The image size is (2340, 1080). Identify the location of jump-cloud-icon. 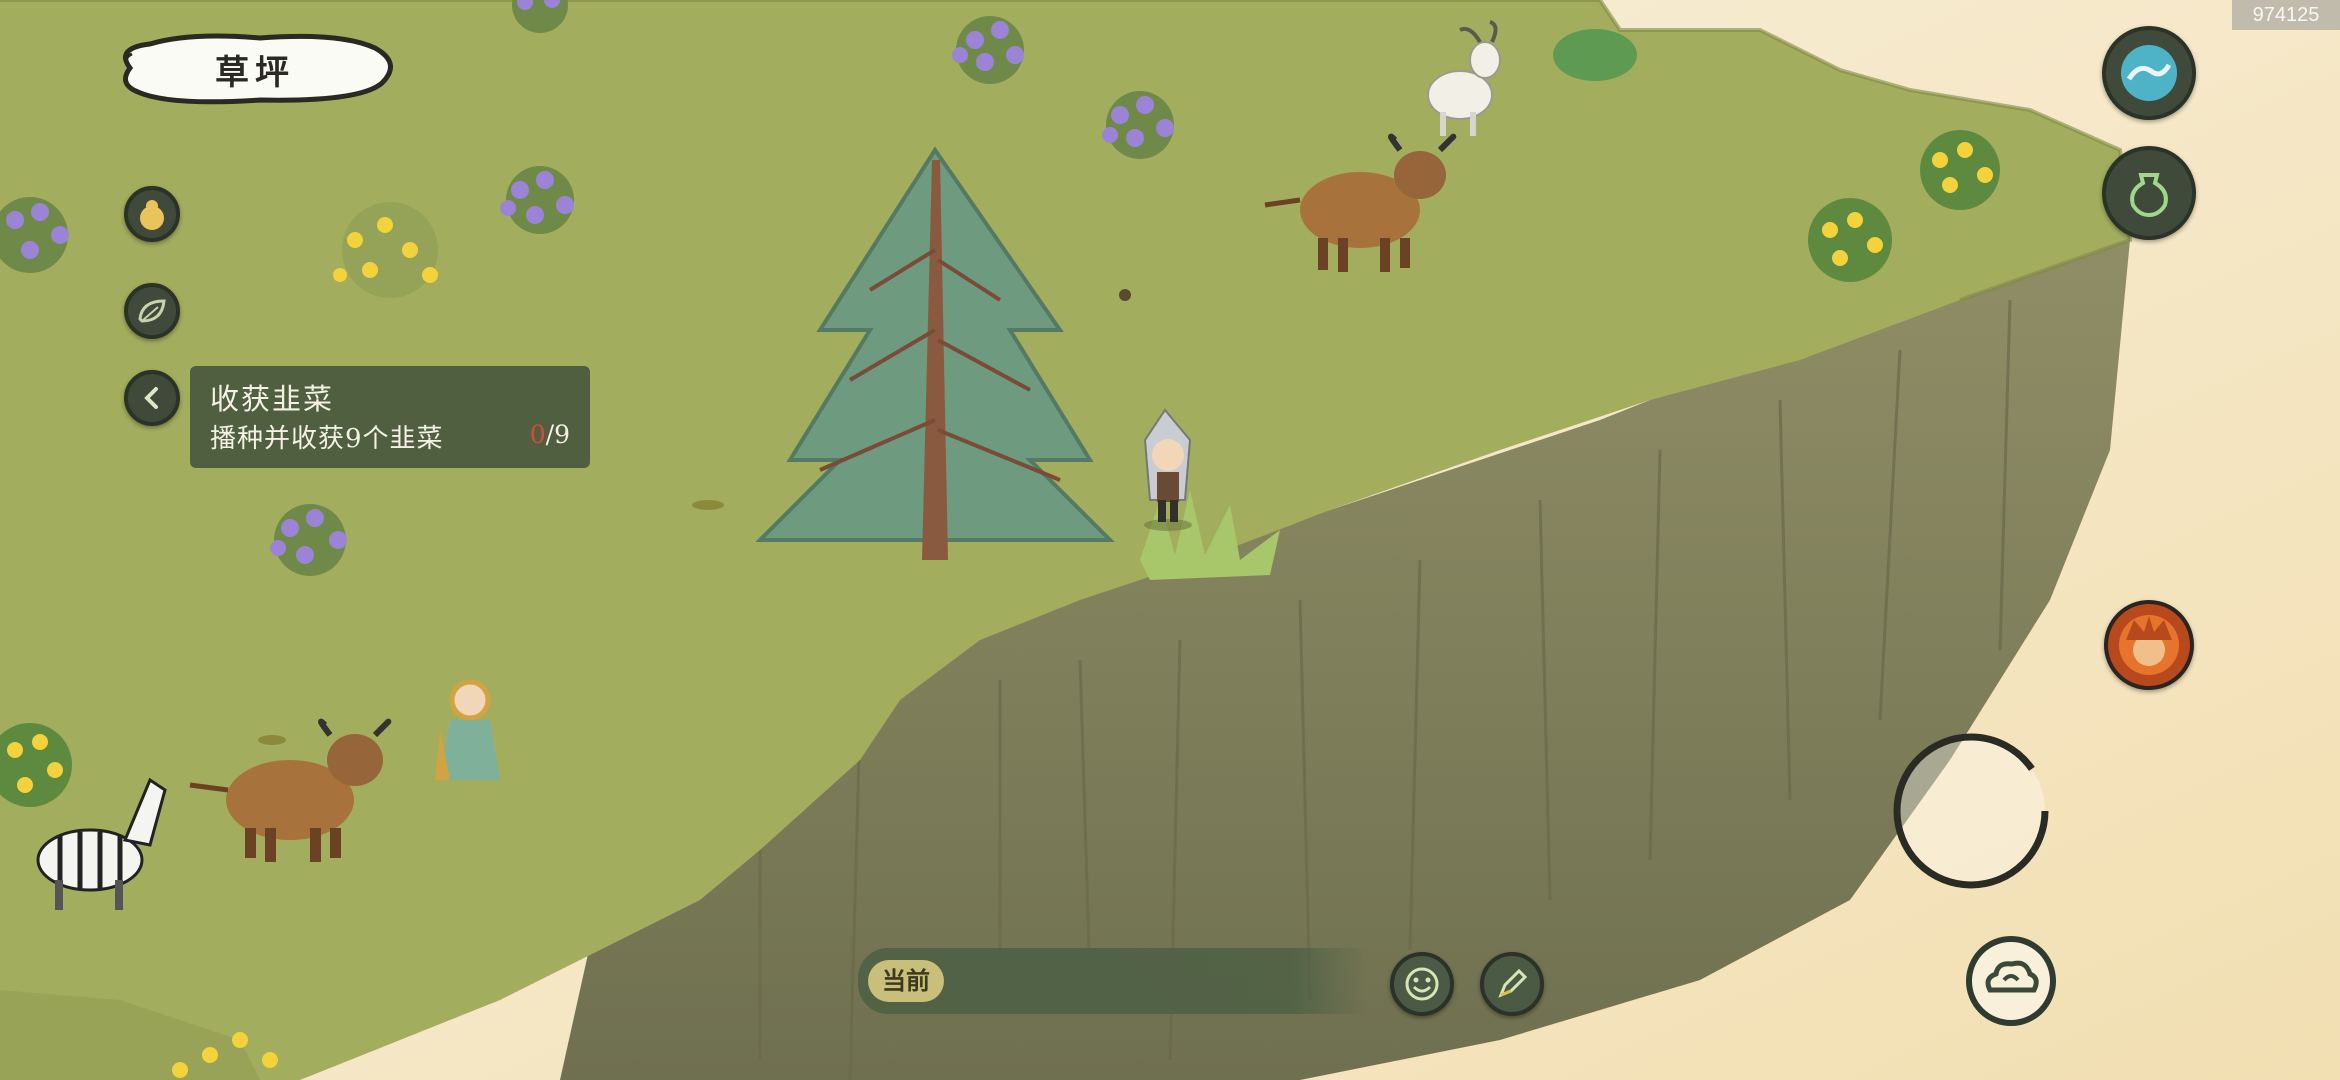
(2011, 981).